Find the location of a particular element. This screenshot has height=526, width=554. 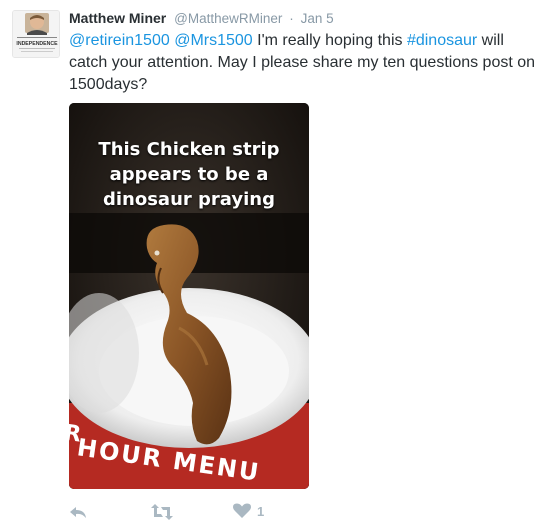

mention-link: @retirein1500 is located at coordinates (119, 40).